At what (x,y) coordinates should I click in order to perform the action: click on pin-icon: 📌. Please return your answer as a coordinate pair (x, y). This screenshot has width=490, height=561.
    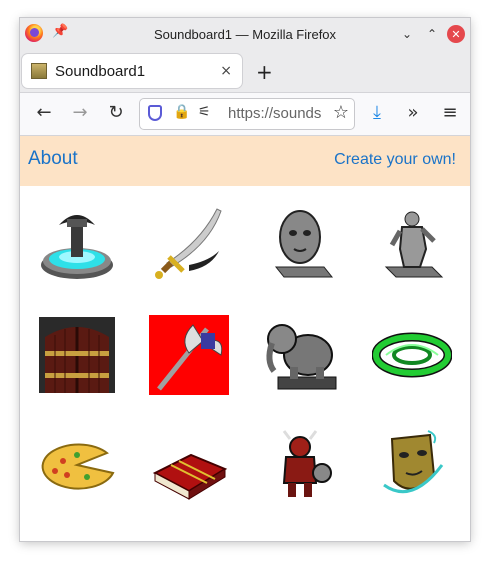
    Looking at the image, I should click on (60, 31).